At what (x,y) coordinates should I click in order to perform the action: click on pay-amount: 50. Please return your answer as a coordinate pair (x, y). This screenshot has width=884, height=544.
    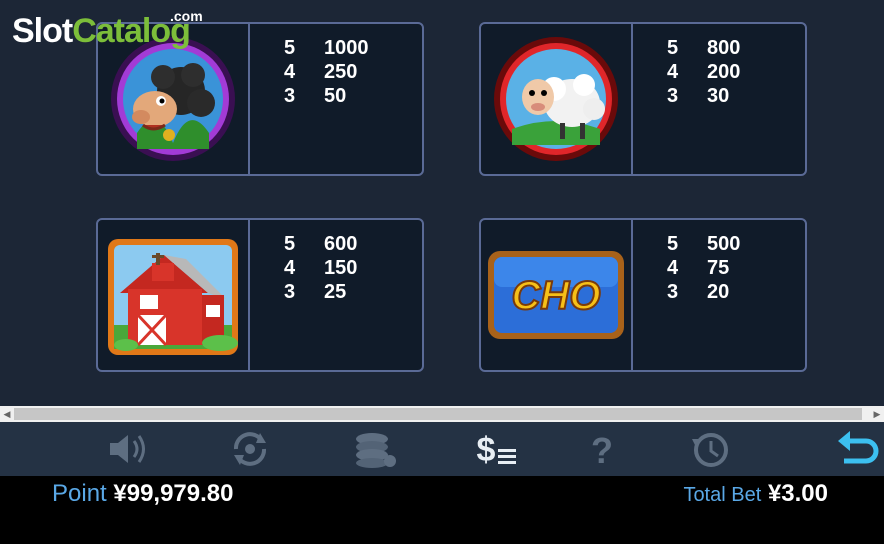
    Looking at the image, I should click on (335, 96).